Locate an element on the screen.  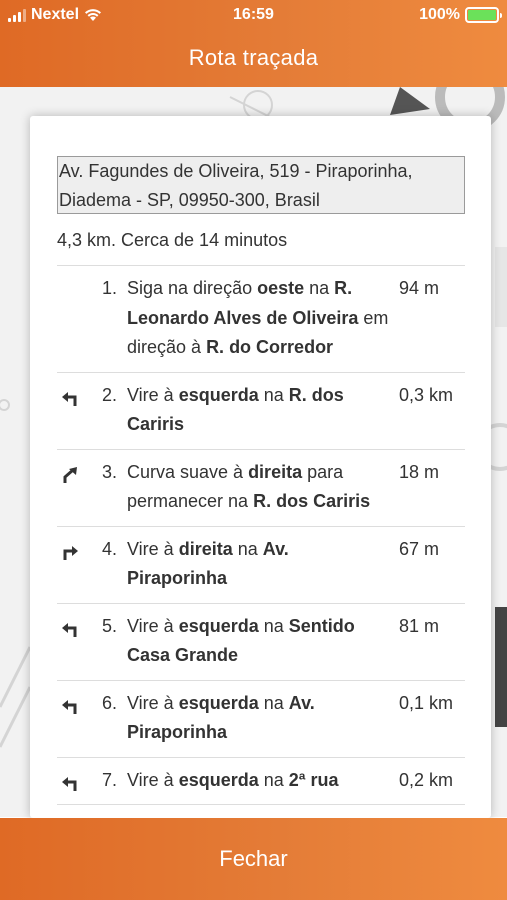
page-title: Rota traçada is located at coordinates (253, 57).